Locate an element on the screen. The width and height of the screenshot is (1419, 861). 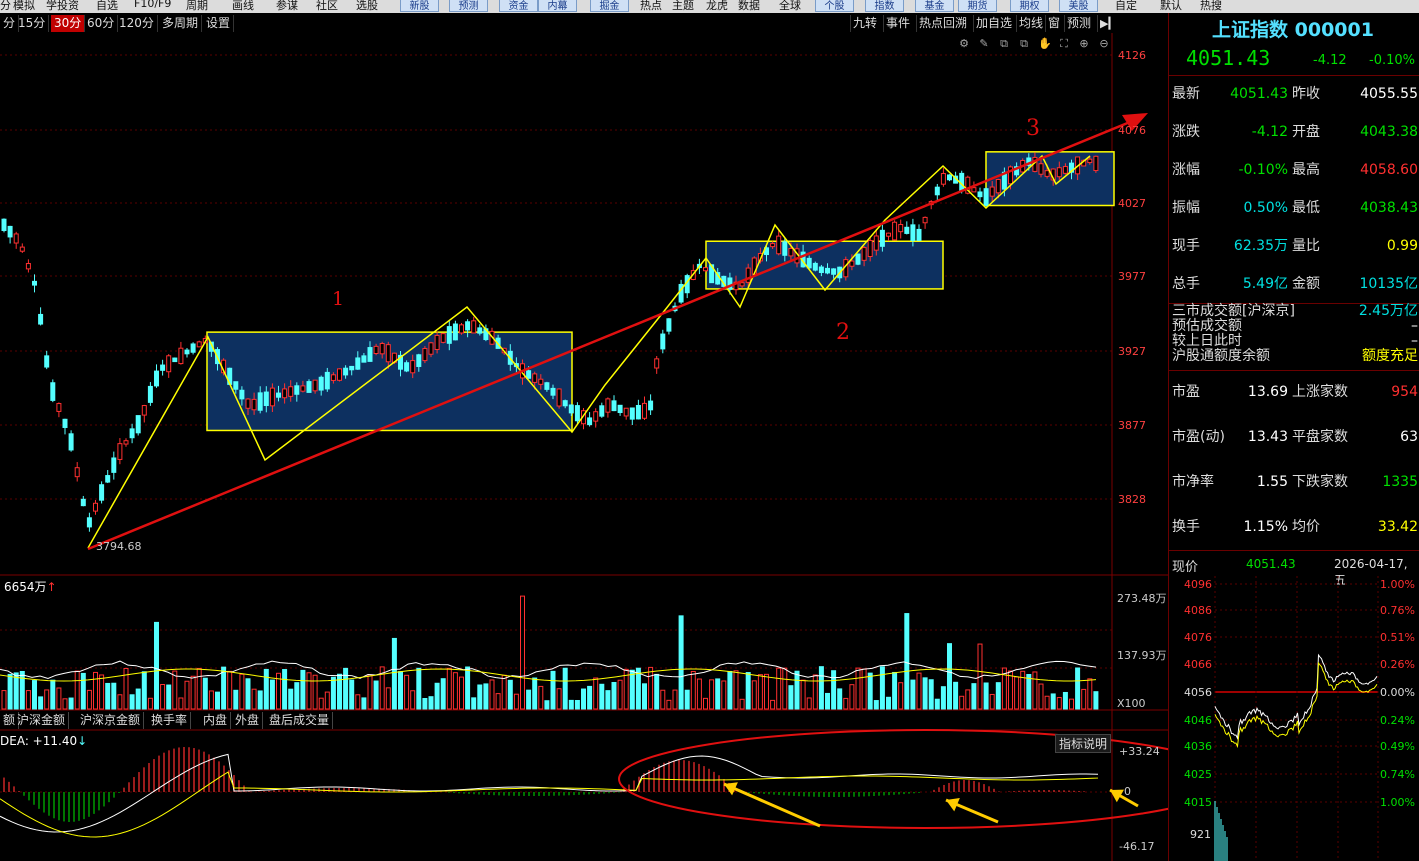
quote-label: 最新 is located at coordinates (1186, 94).